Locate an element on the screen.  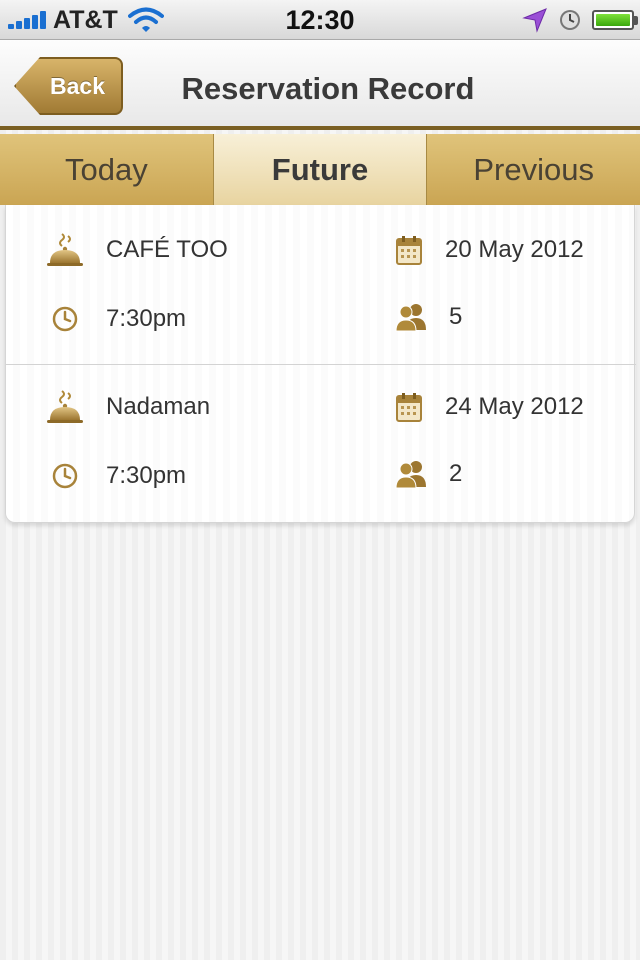
navigation-bar: Back Reservation Record is located at coordinates (320, 85).